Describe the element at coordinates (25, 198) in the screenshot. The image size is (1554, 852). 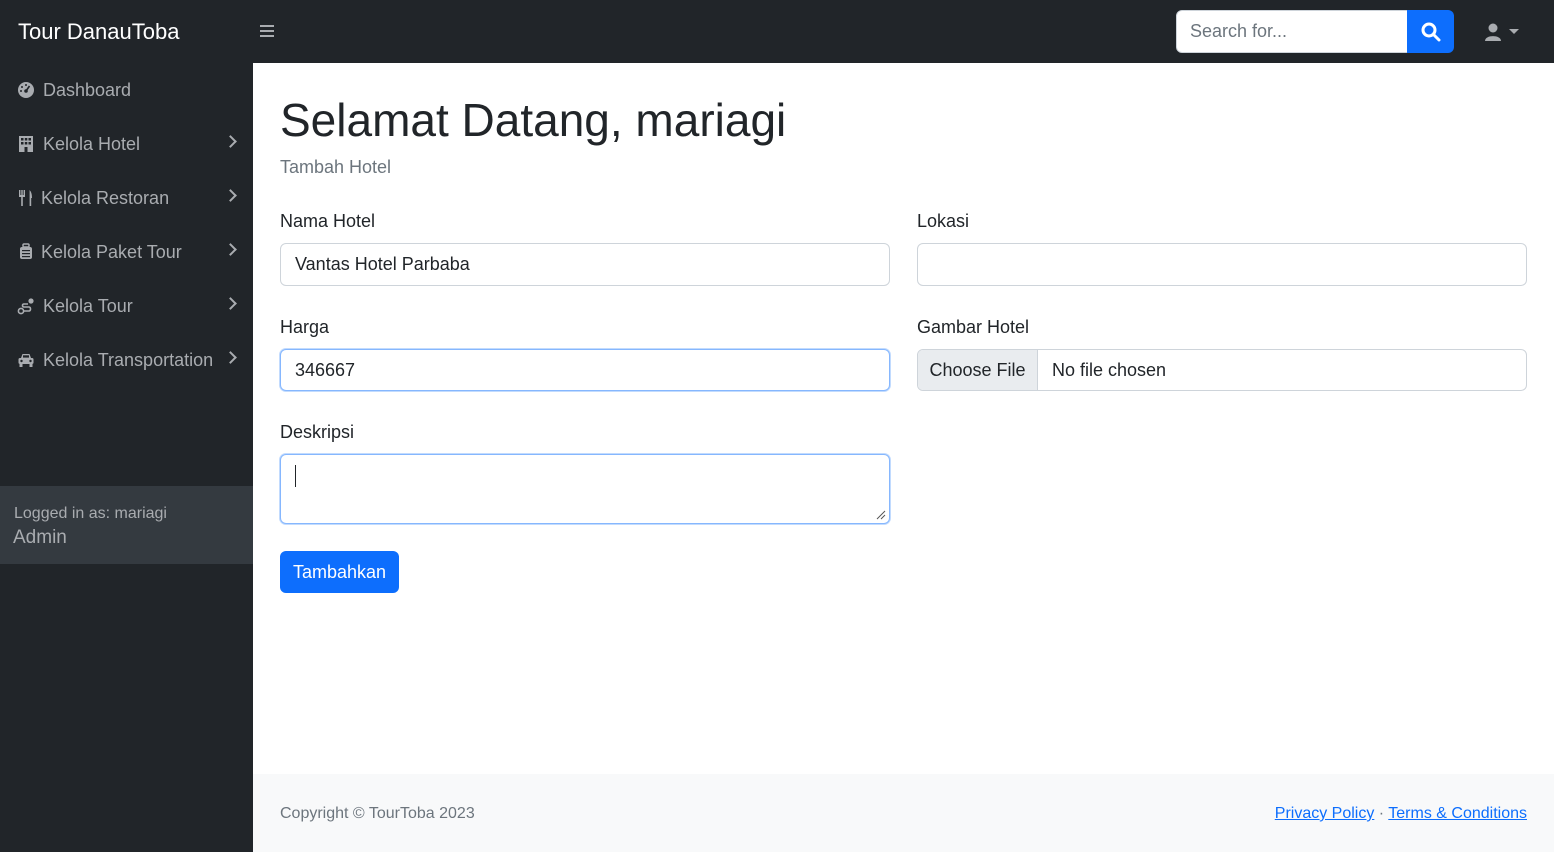
I see `utensils-icon` at that location.